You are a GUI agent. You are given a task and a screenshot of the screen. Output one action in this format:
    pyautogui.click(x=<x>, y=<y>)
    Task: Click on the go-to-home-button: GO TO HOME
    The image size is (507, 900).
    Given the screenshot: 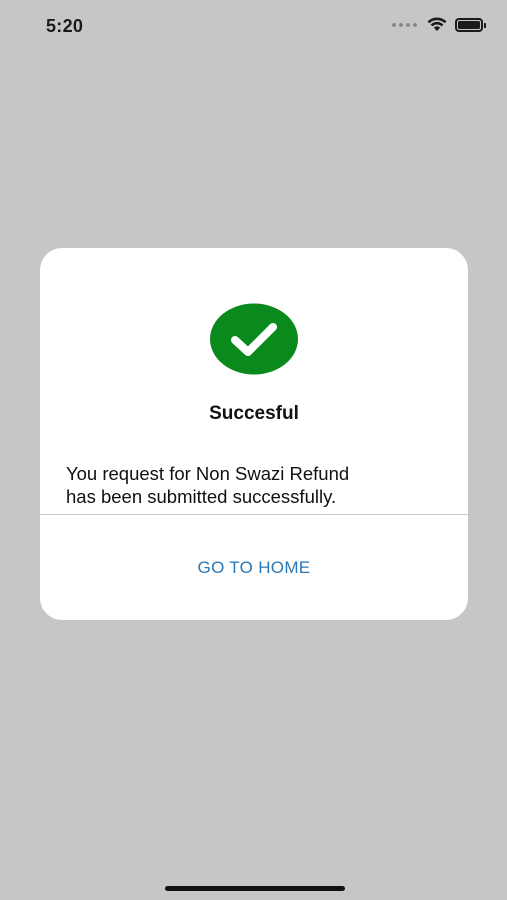 What is the action you would take?
    pyautogui.click(x=254, y=567)
    